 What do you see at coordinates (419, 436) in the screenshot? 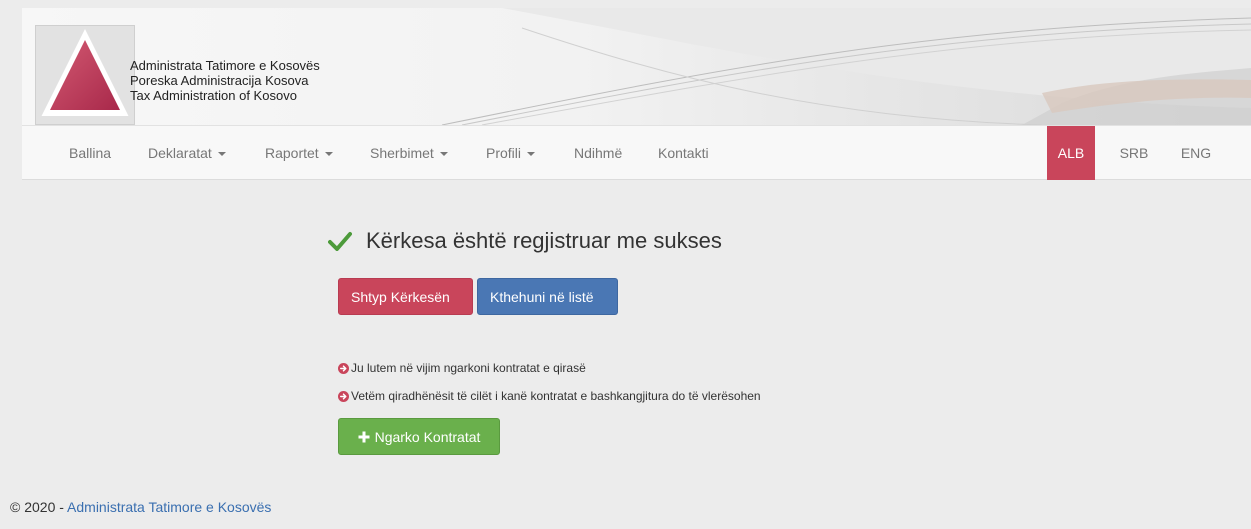
I see `upload-contracts-button: Ngarko Kontratat` at bounding box center [419, 436].